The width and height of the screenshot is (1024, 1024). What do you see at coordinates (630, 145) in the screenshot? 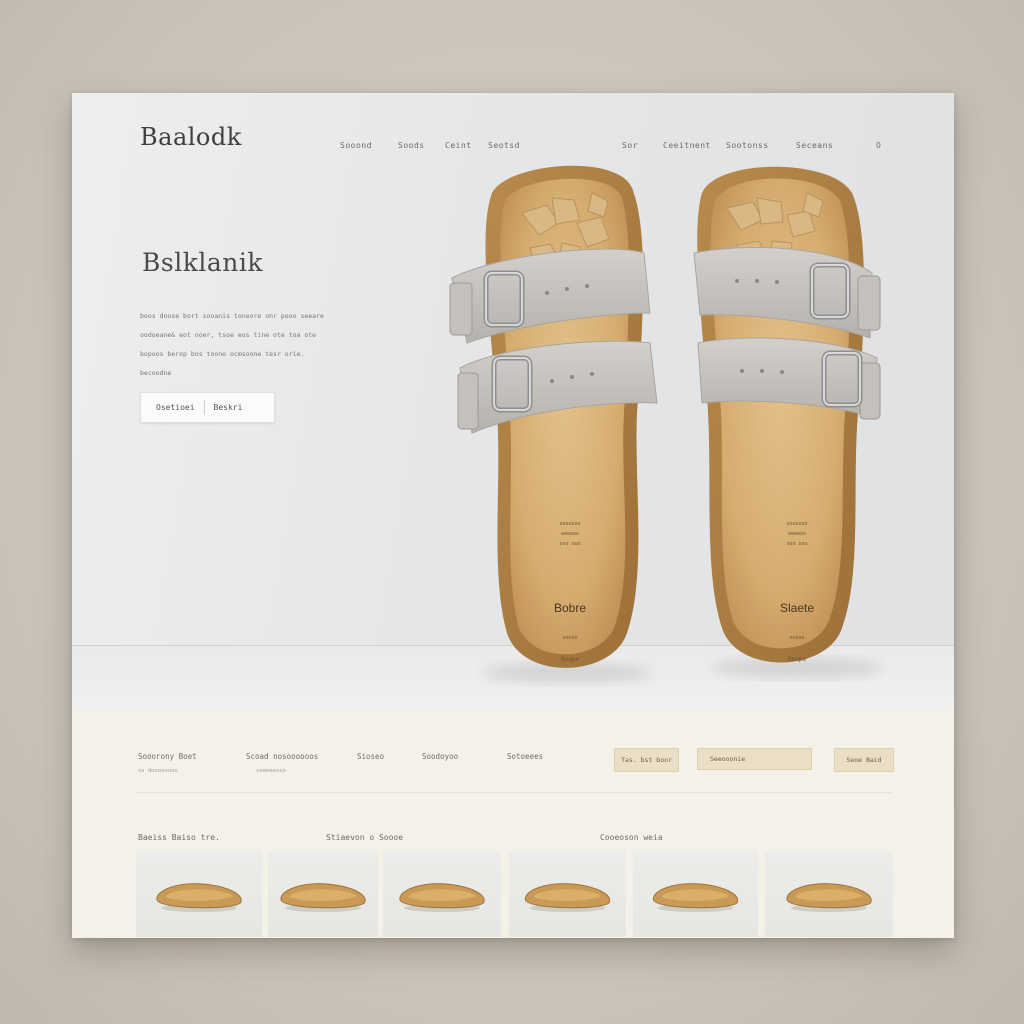
I see `nav-item-5: Sor` at bounding box center [630, 145].